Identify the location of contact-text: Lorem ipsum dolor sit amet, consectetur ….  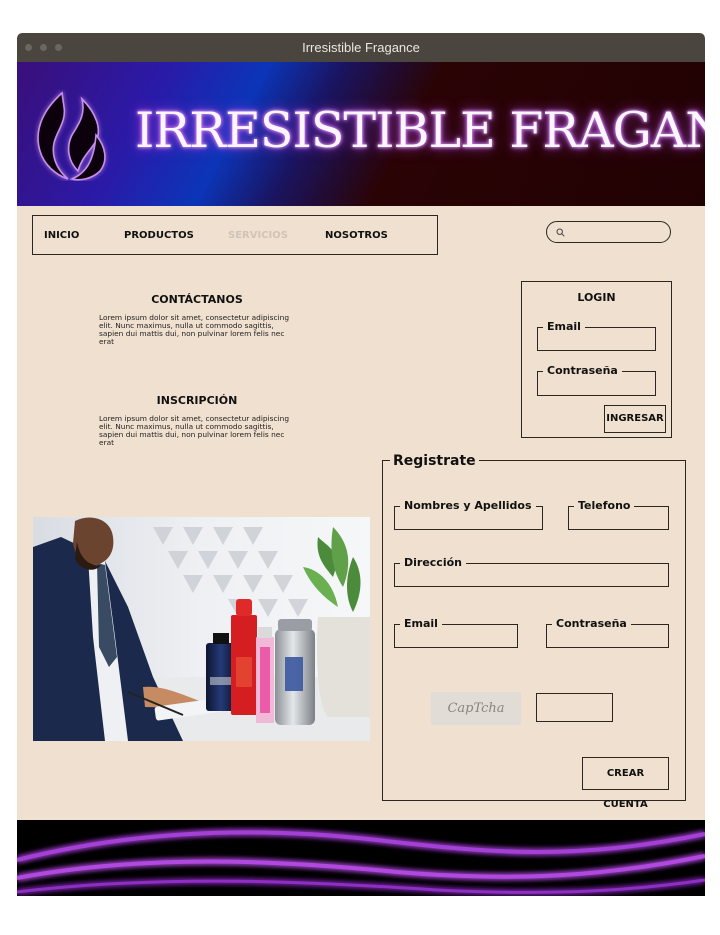
(198, 330).